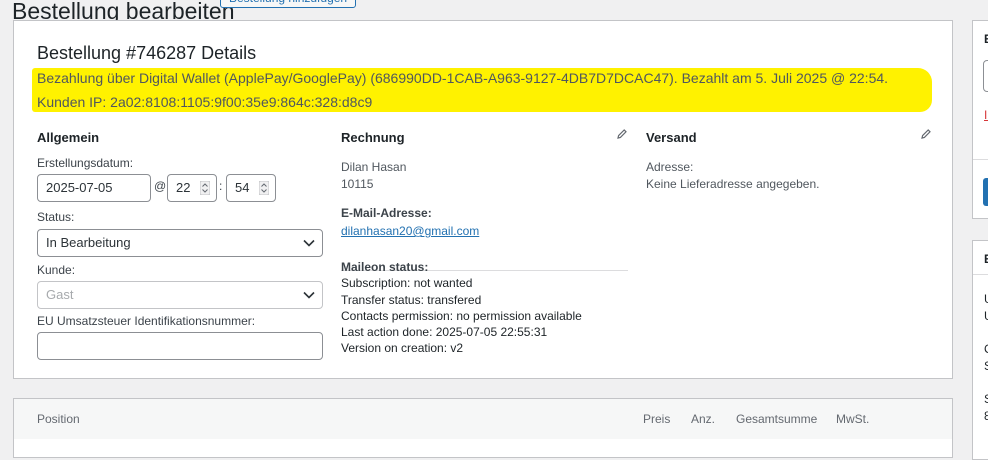 The image size is (988, 460). Describe the element at coordinates (853, 419) in the screenshot. I see `column-tax: MwSt.` at that location.